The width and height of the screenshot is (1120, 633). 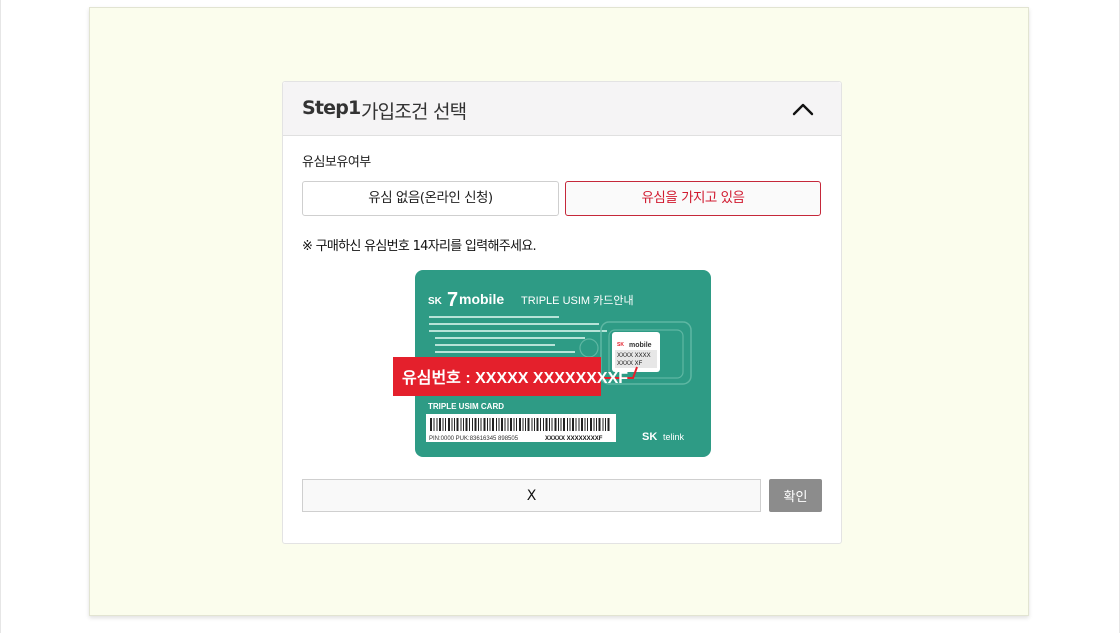 I want to click on usim-ownership-label: 유심보유여부, so click(x=336, y=162).